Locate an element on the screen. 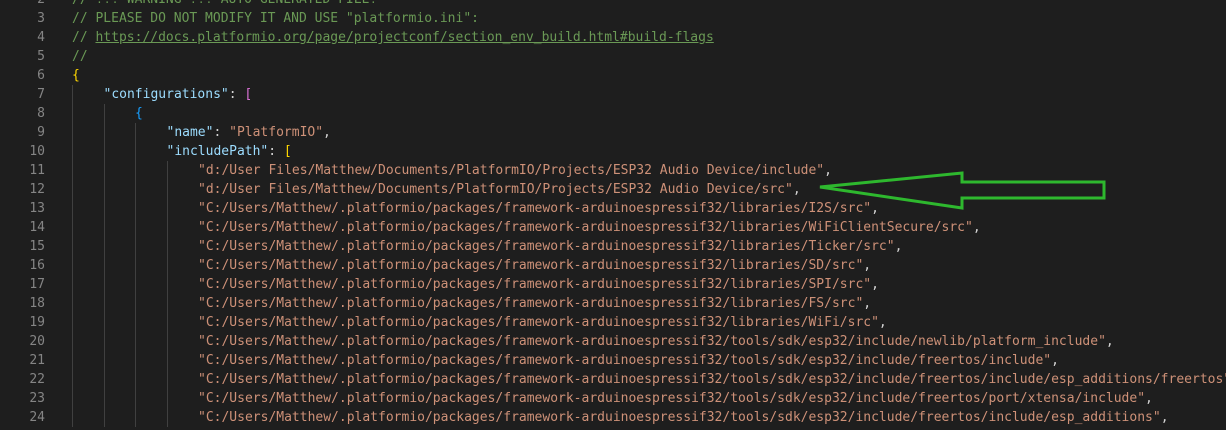 The image size is (1226, 430). code-line: 5 // is located at coordinates (613, 56).